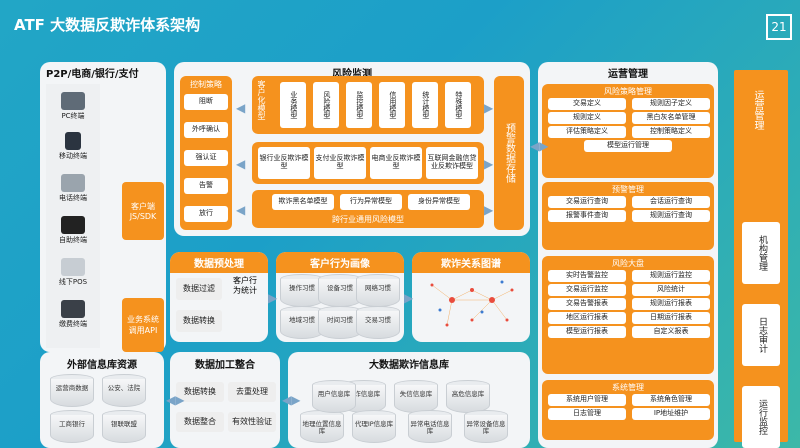 The width and height of the screenshot is (800, 448). I want to click on ops-item: 系统角色管理, so click(671, 400).